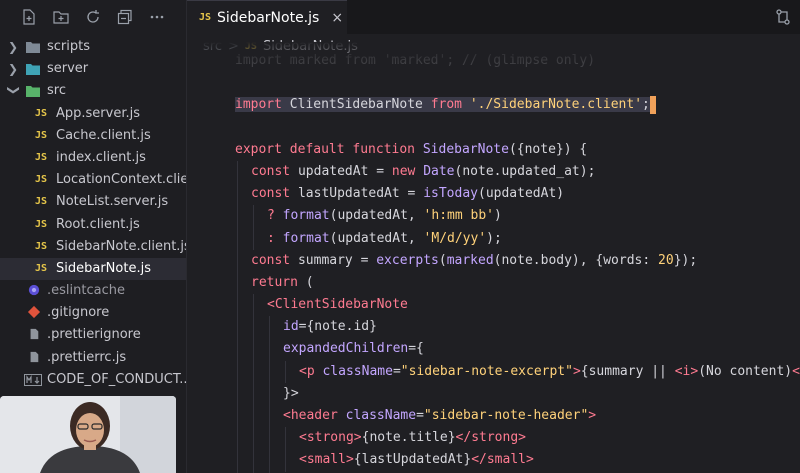 Image resolution: width=800 pixels, height=473 pixels. What do you see at coordinates (93, 47) in the screenshot?
I see `tree-folder-scripts: ❯ scripts` at bounding box center [93, 47].